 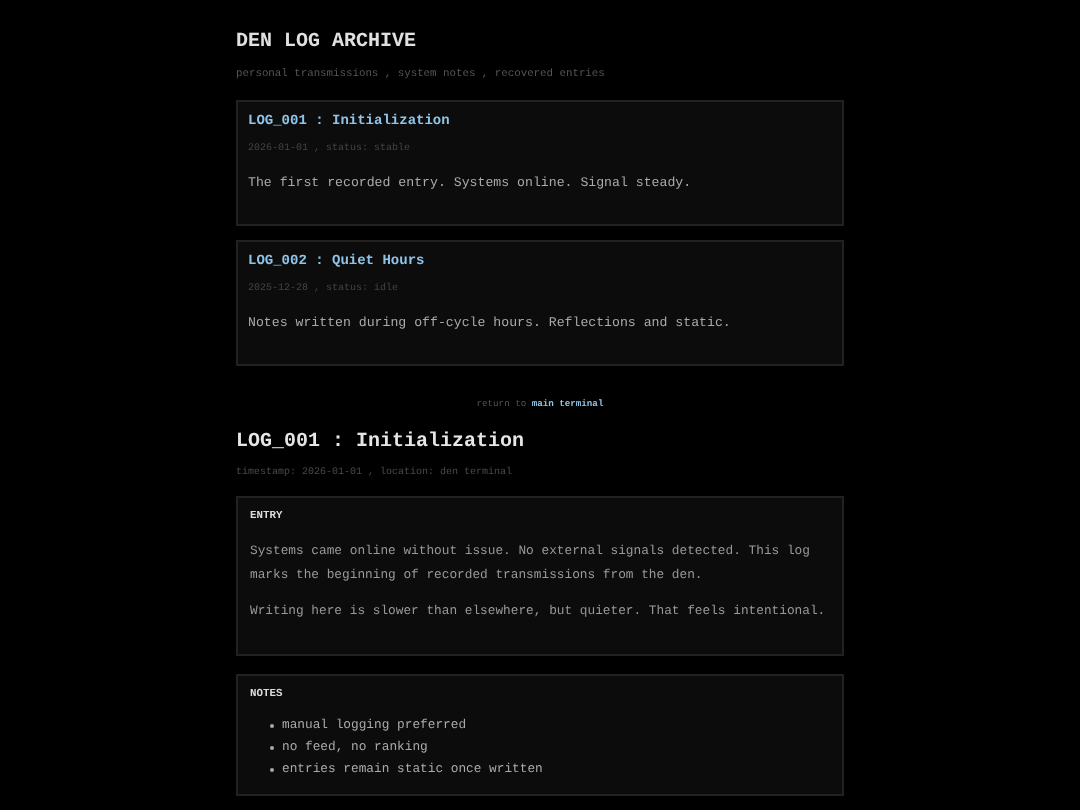 I want to click on entry-title: LOG_001 : Initialization, so click(x=380, y=443).